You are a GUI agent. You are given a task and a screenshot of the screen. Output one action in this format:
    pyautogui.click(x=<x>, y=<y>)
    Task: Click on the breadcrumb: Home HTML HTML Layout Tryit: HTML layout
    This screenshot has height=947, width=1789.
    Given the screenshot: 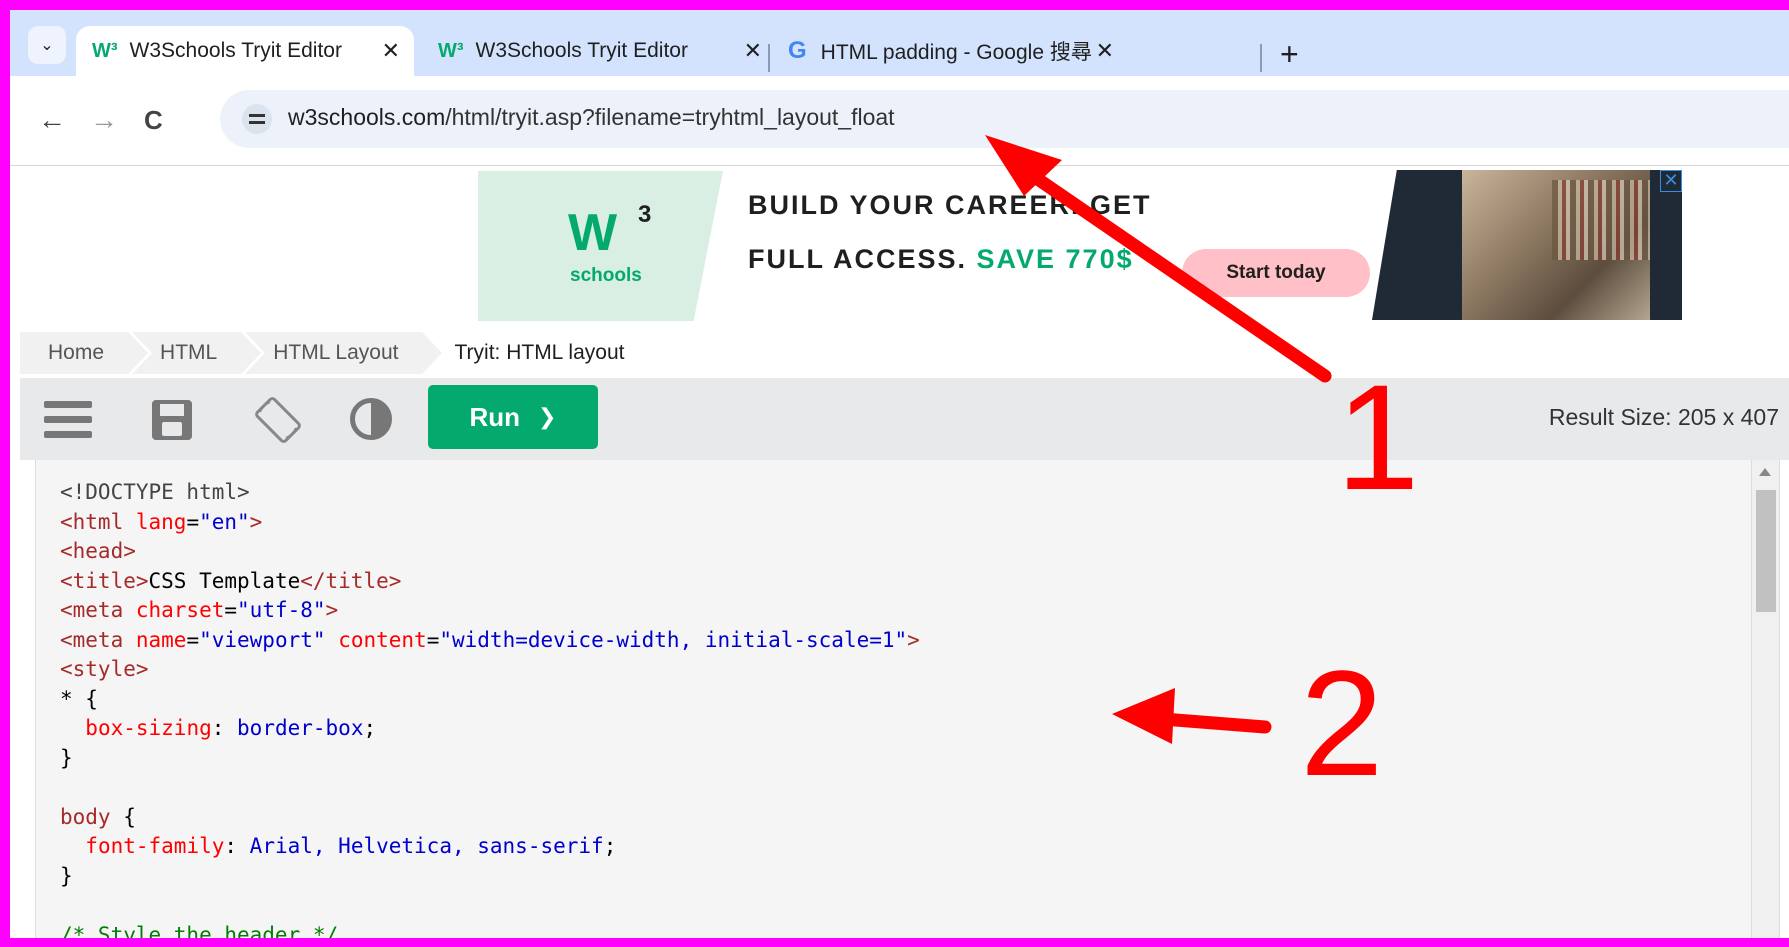 What is the action you would take?
    pyautogui.click(x=336, y=353)
    